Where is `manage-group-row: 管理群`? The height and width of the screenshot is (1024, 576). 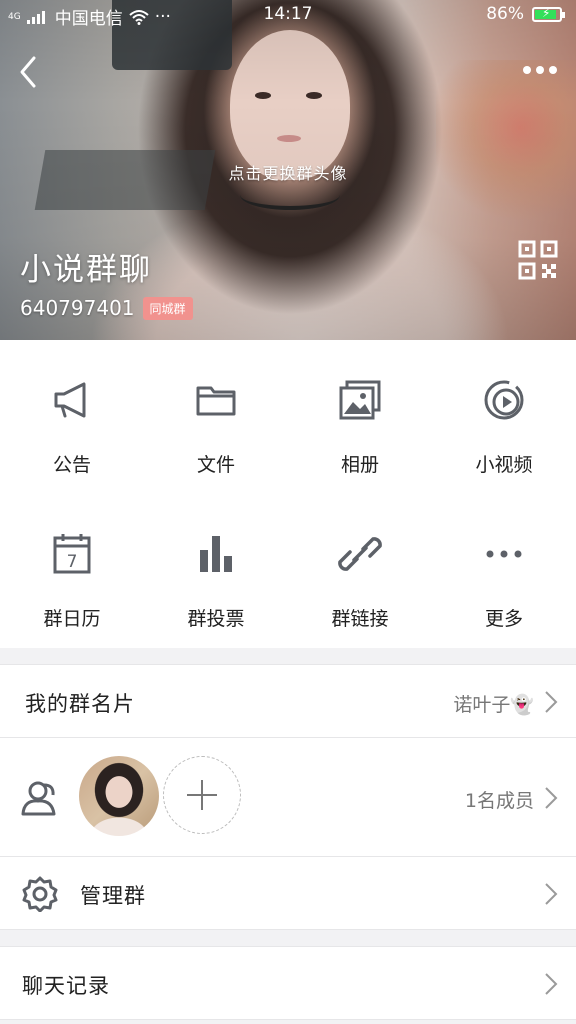 manage-group-row: 管理群 is located at coordinates (288, 893).